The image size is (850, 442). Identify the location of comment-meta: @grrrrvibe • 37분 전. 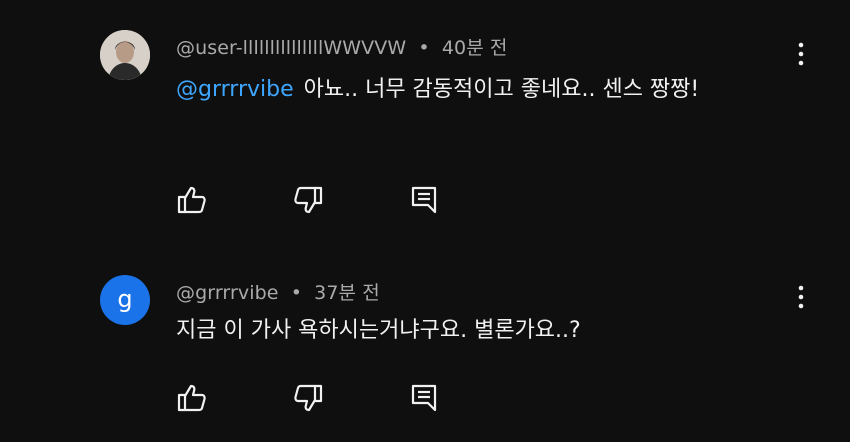
(278, 291).